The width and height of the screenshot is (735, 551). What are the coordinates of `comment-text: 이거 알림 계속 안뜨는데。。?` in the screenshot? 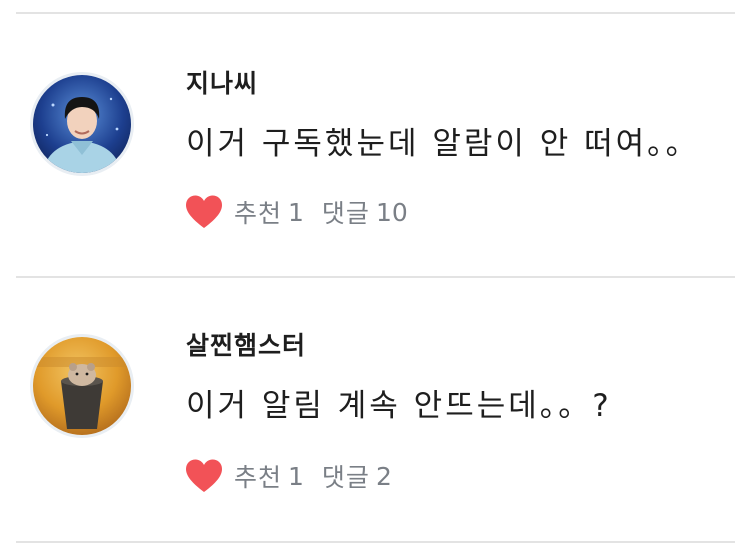 It's located at (399, 406).